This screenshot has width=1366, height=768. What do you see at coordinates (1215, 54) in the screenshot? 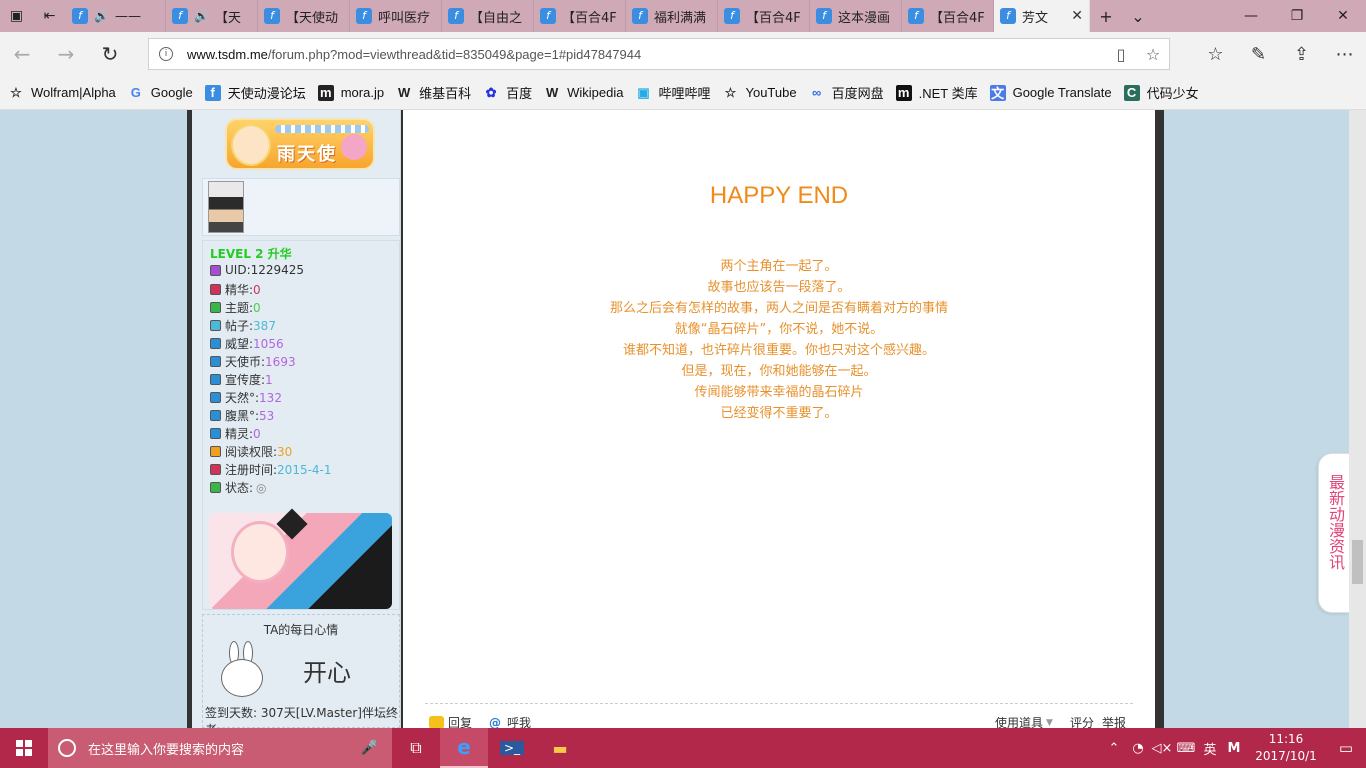
I see `favorites-hub-icon: ☆` at bounding box center [1215, 54].